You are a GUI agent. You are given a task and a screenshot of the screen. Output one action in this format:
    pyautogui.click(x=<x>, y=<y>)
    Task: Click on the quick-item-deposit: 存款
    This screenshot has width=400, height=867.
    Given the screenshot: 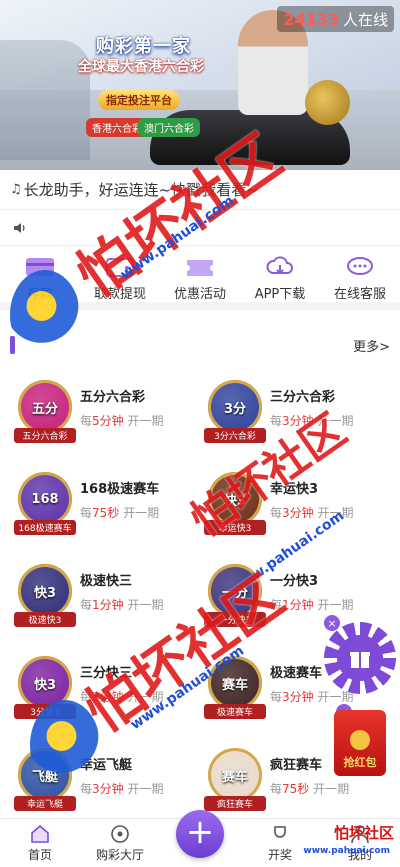 What is the action you would take?
    pyautogui.click(x=40, y=275)
    